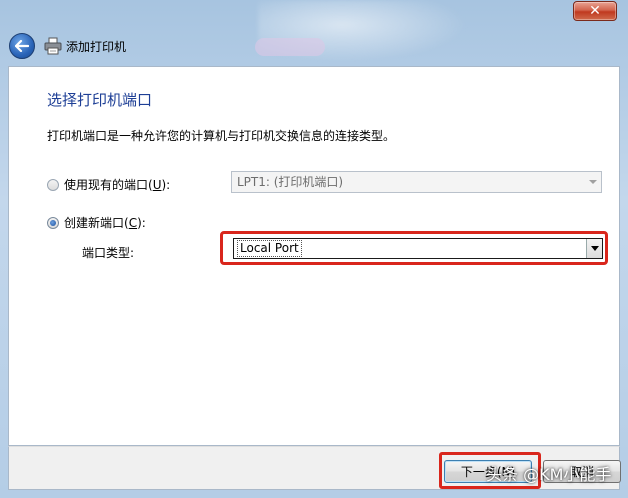  I want to click on page-title: 选择打印机端口, so click(100, 100).